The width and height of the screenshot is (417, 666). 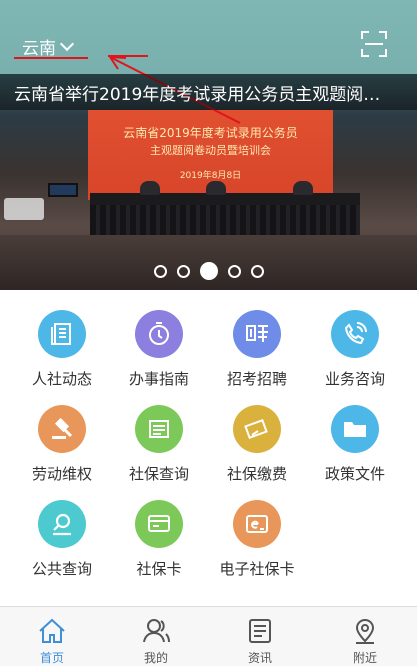 I want to click on scan-icon, so click(x=374, y=44).